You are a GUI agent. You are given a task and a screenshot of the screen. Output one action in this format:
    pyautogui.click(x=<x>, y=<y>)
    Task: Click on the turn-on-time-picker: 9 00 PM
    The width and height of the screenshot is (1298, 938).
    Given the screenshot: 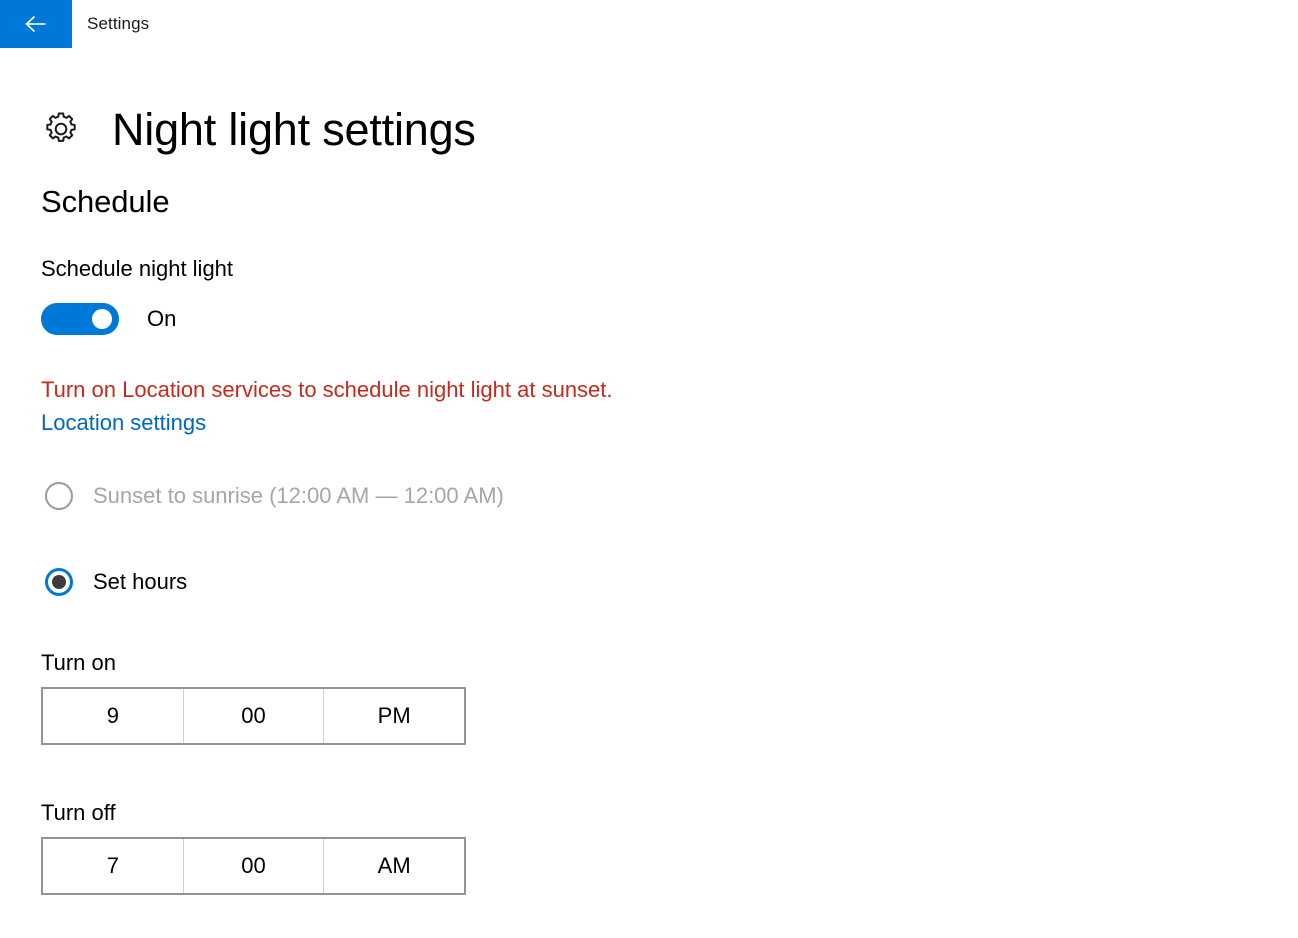 What is the action you would take?
    pyautogui.click(x=253, y=716)
    